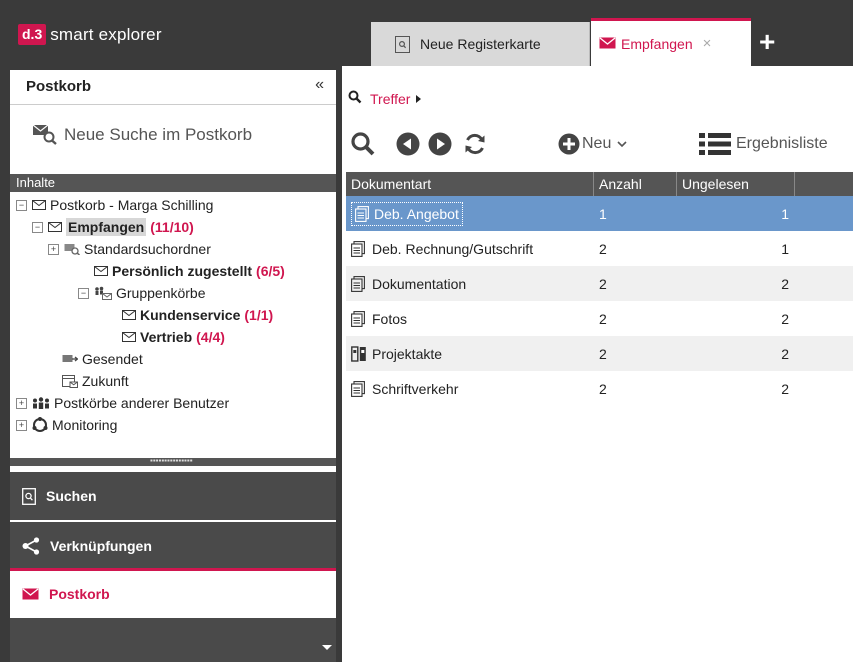 This screenshot has width=853, height=662. I want to click on tree-item-monitoring: + Monitoring, so click(66, 425).